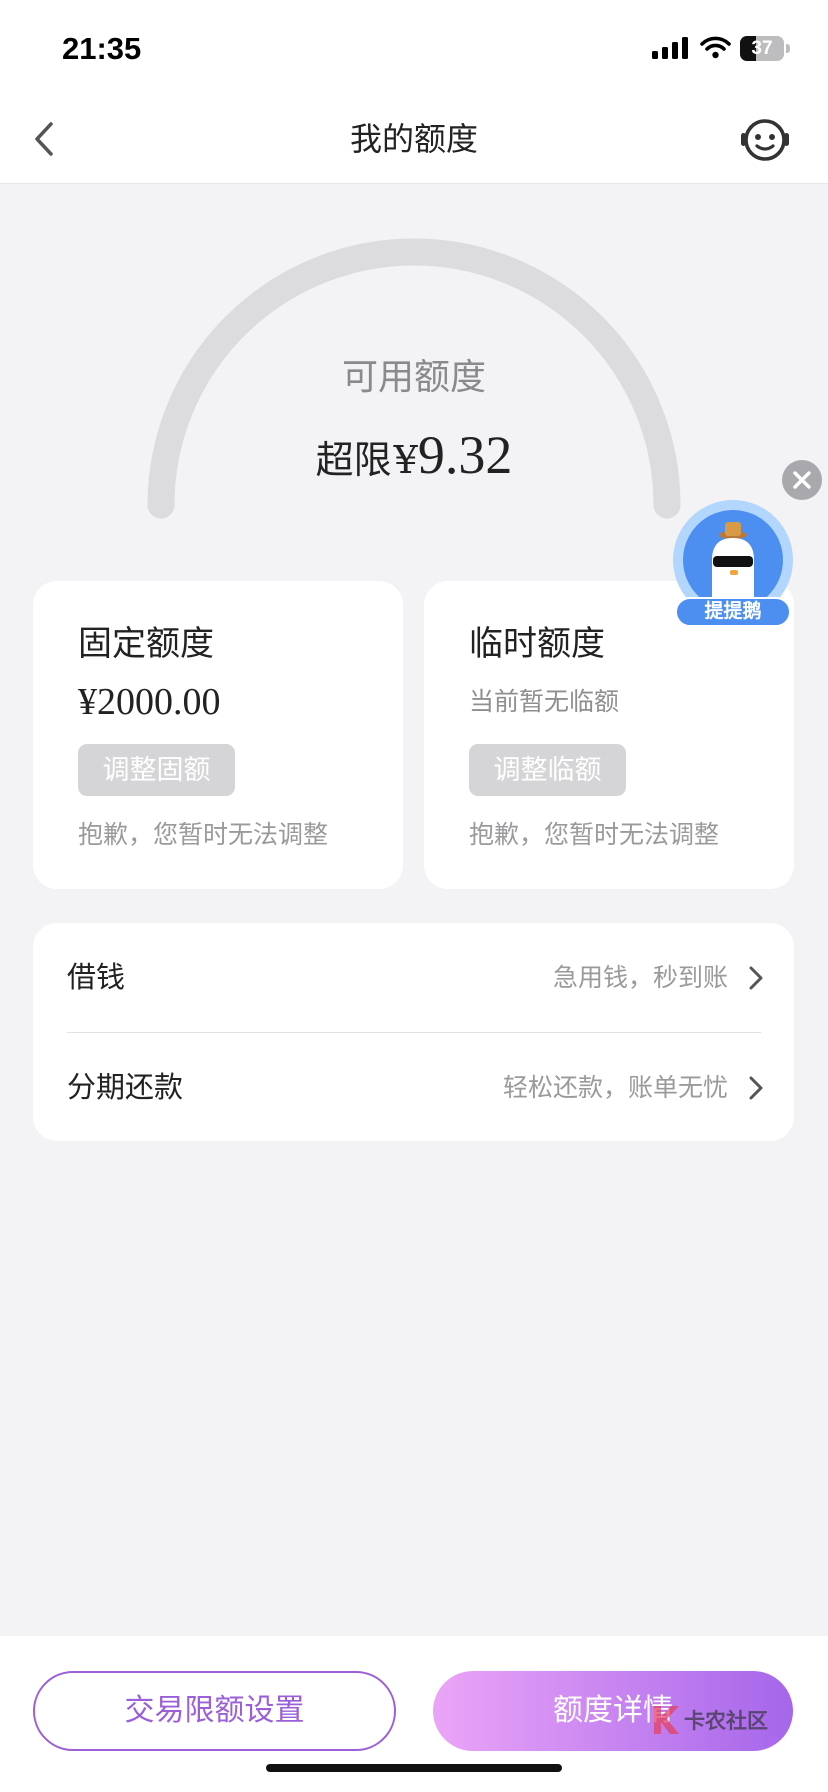 Image resolution: width=828 pixels, height=1792 pixels. What do you see at coordinates (788, 48) in the screenshot?
I see `battery-nub` at bounding box center [788, 48].